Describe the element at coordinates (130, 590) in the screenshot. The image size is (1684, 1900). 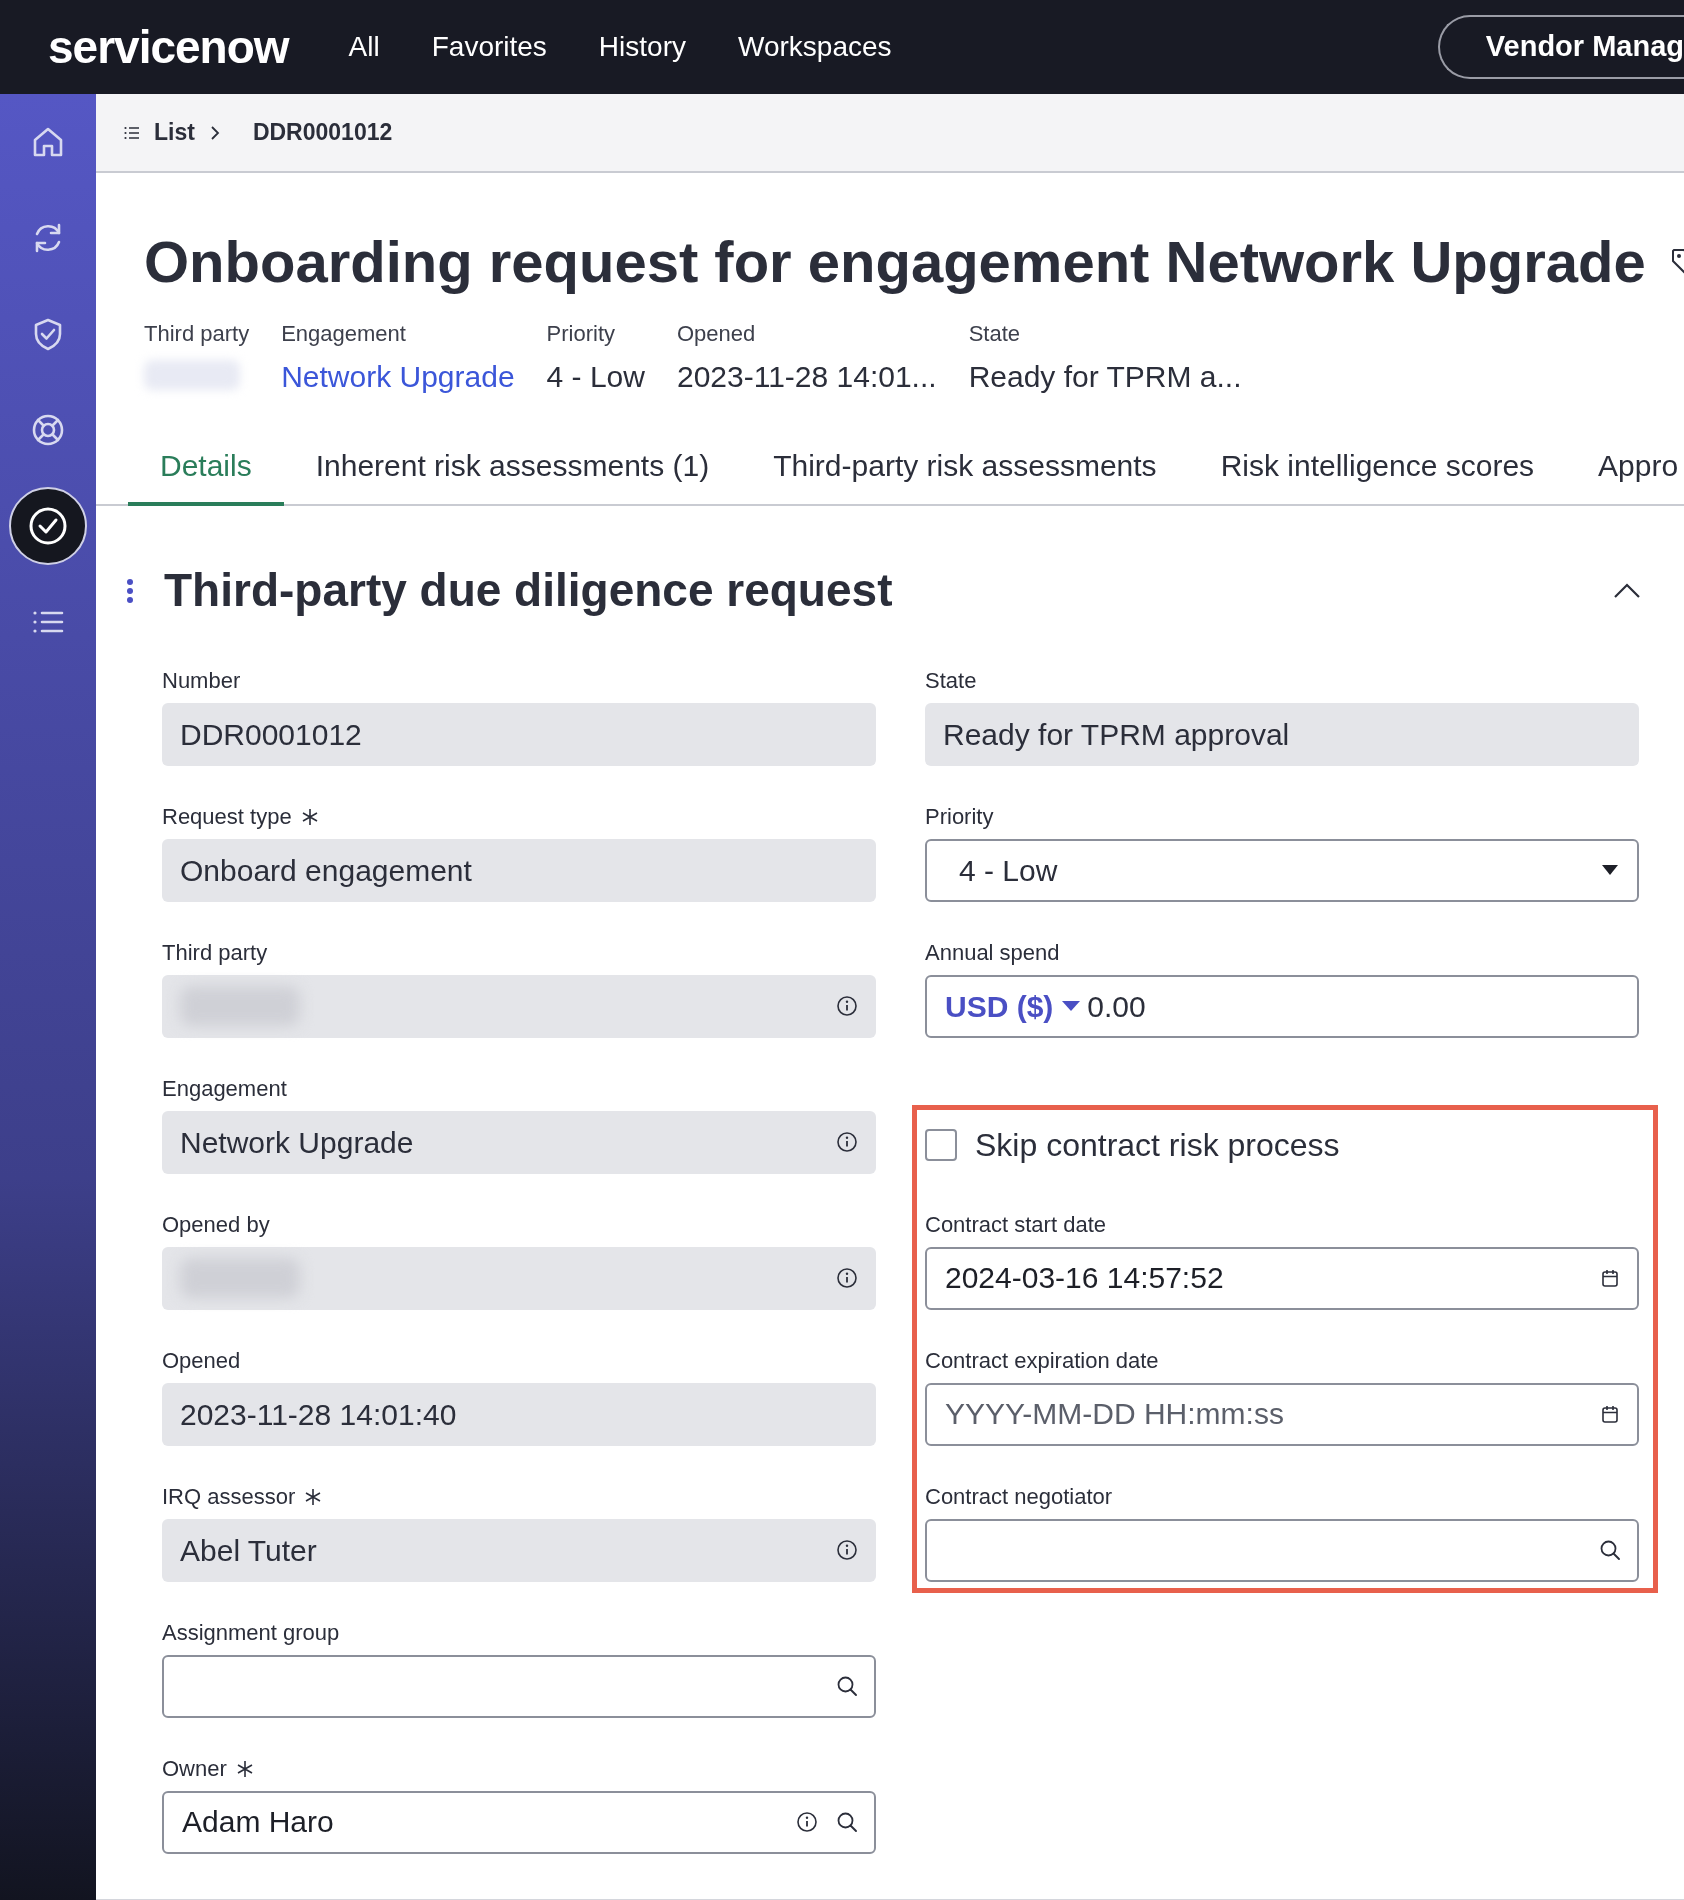
I see `more-options-icon` at that location.